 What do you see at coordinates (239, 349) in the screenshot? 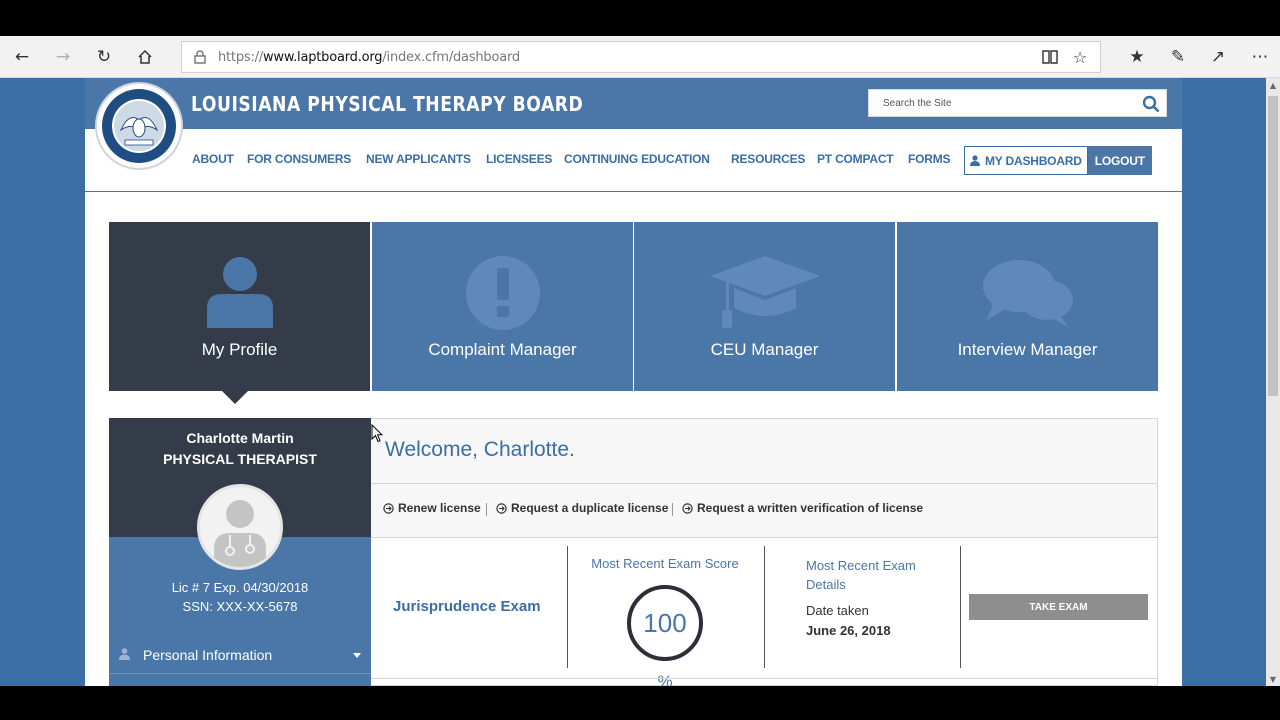
I see `tile-label: My Profile` at bounding box center [239, 349].